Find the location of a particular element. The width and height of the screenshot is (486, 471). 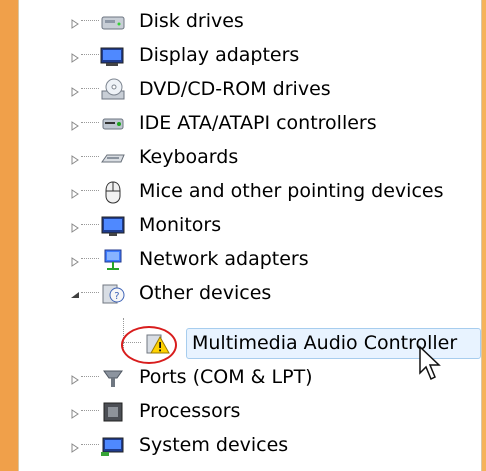

network-adapter-icon is located at coordinates (113, 260).